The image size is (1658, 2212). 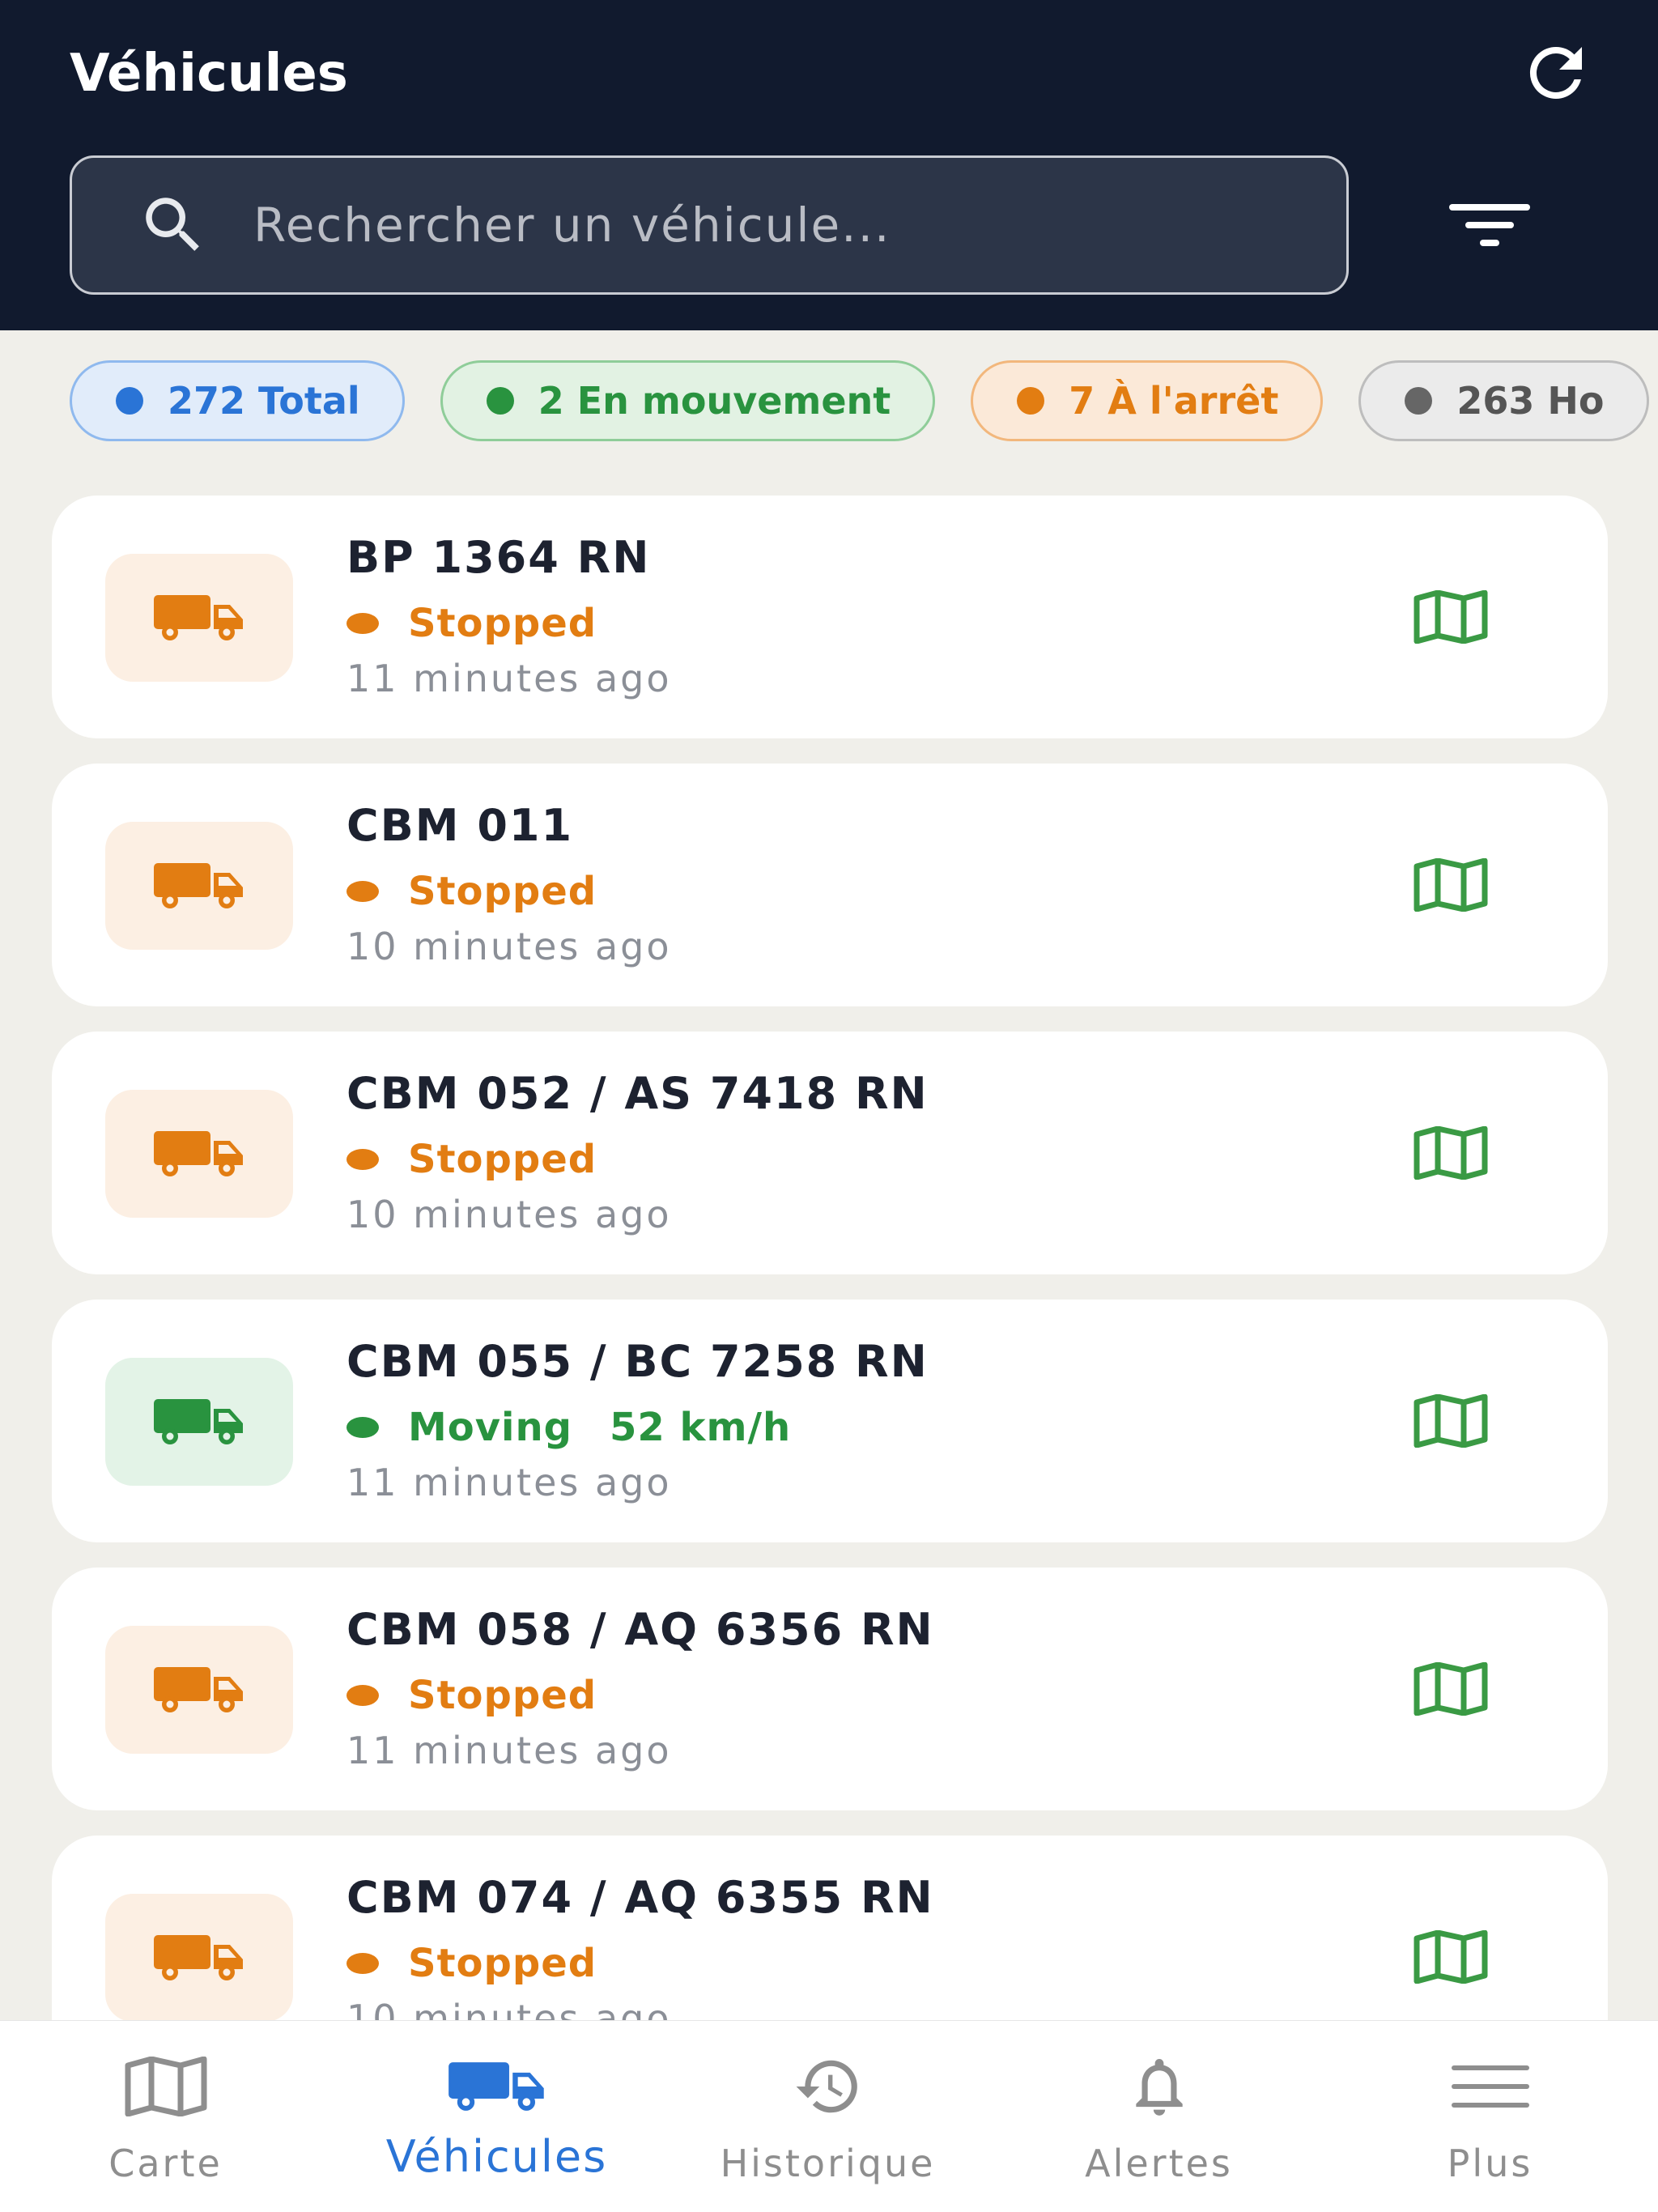 I want to click on nav-label: Véhicules, so click(x=496, y=2156).